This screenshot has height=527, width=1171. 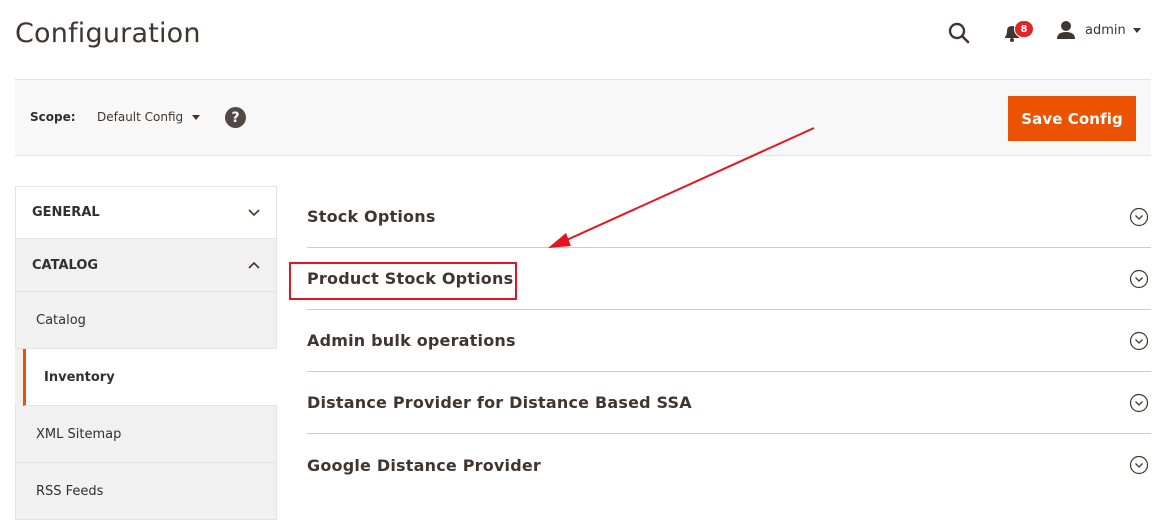 I want to click on user-menu: admin, so click(x=1098, y=30).